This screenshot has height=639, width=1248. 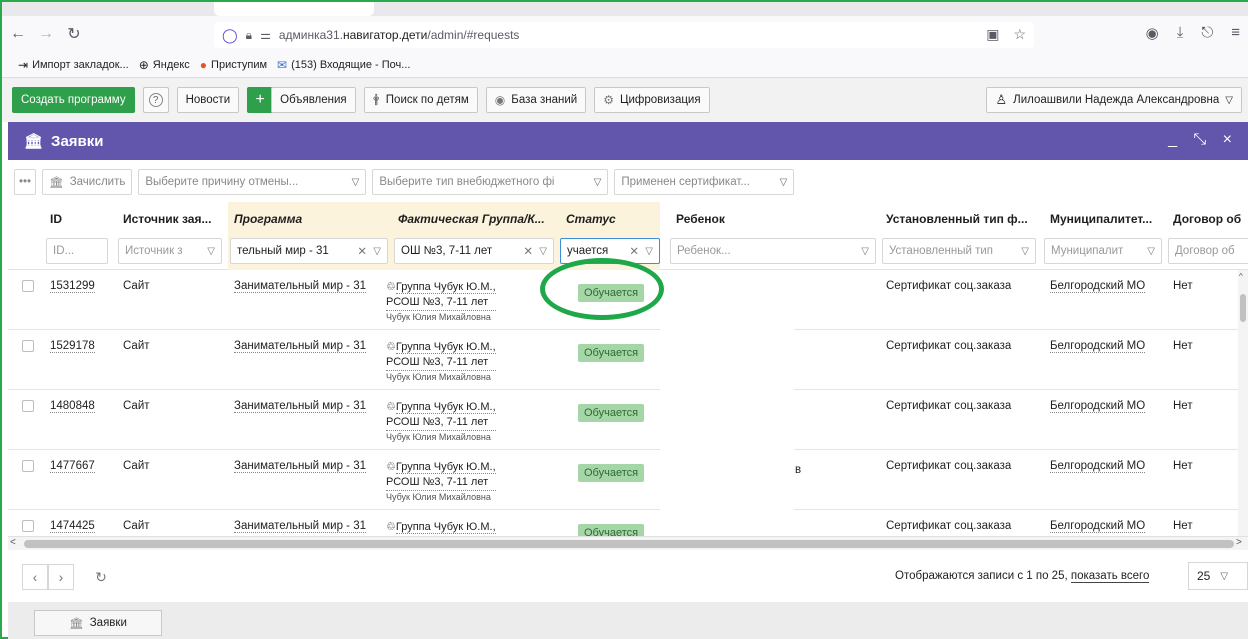 What do you see at coordinates (1114, 100) in the screenshot?
I see `user-menu-button: ♙ Лилоашвили Надежда Александровна ▽` at bounding box center [1114, 100].